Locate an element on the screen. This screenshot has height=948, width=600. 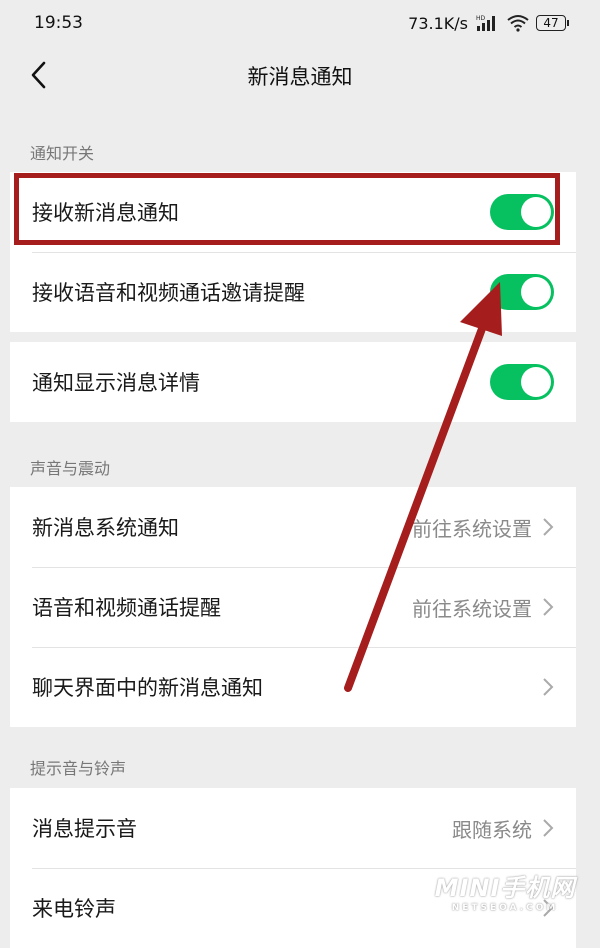
watermark-logo: MINI手机网 NETSEOA.COM is located at coordinates (505, 890).